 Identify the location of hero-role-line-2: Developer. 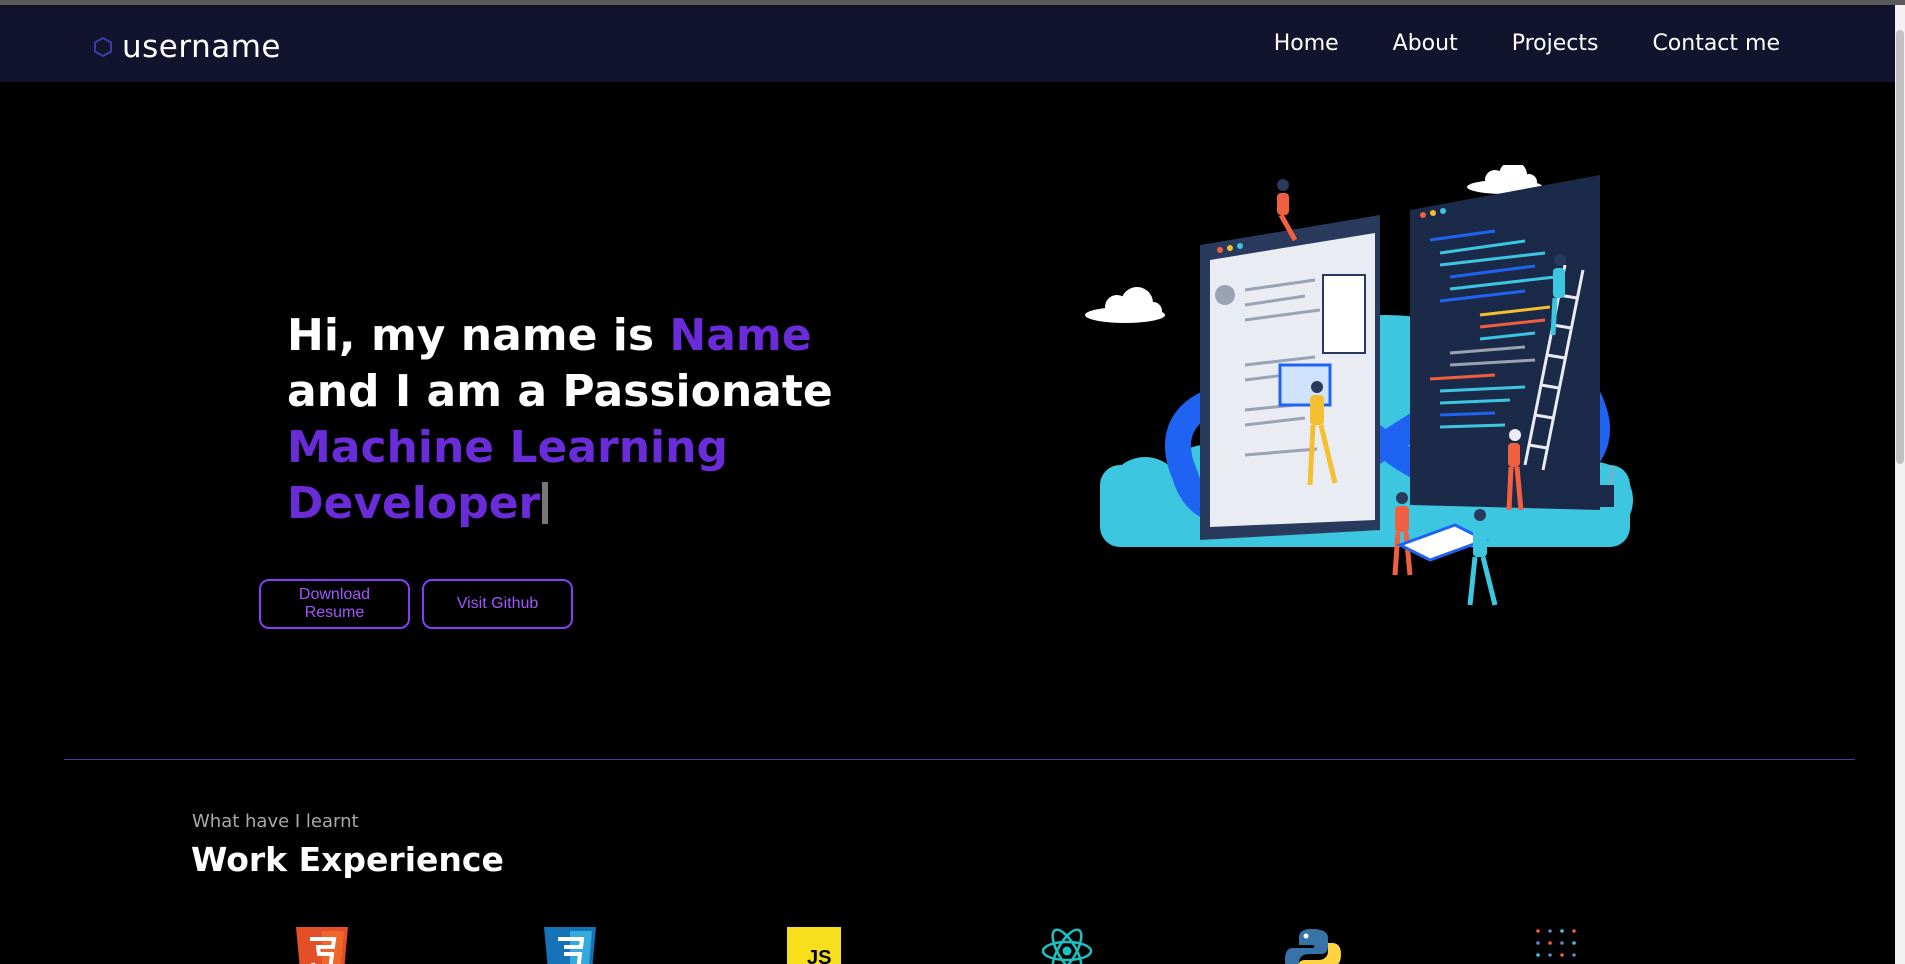
(414, 503).